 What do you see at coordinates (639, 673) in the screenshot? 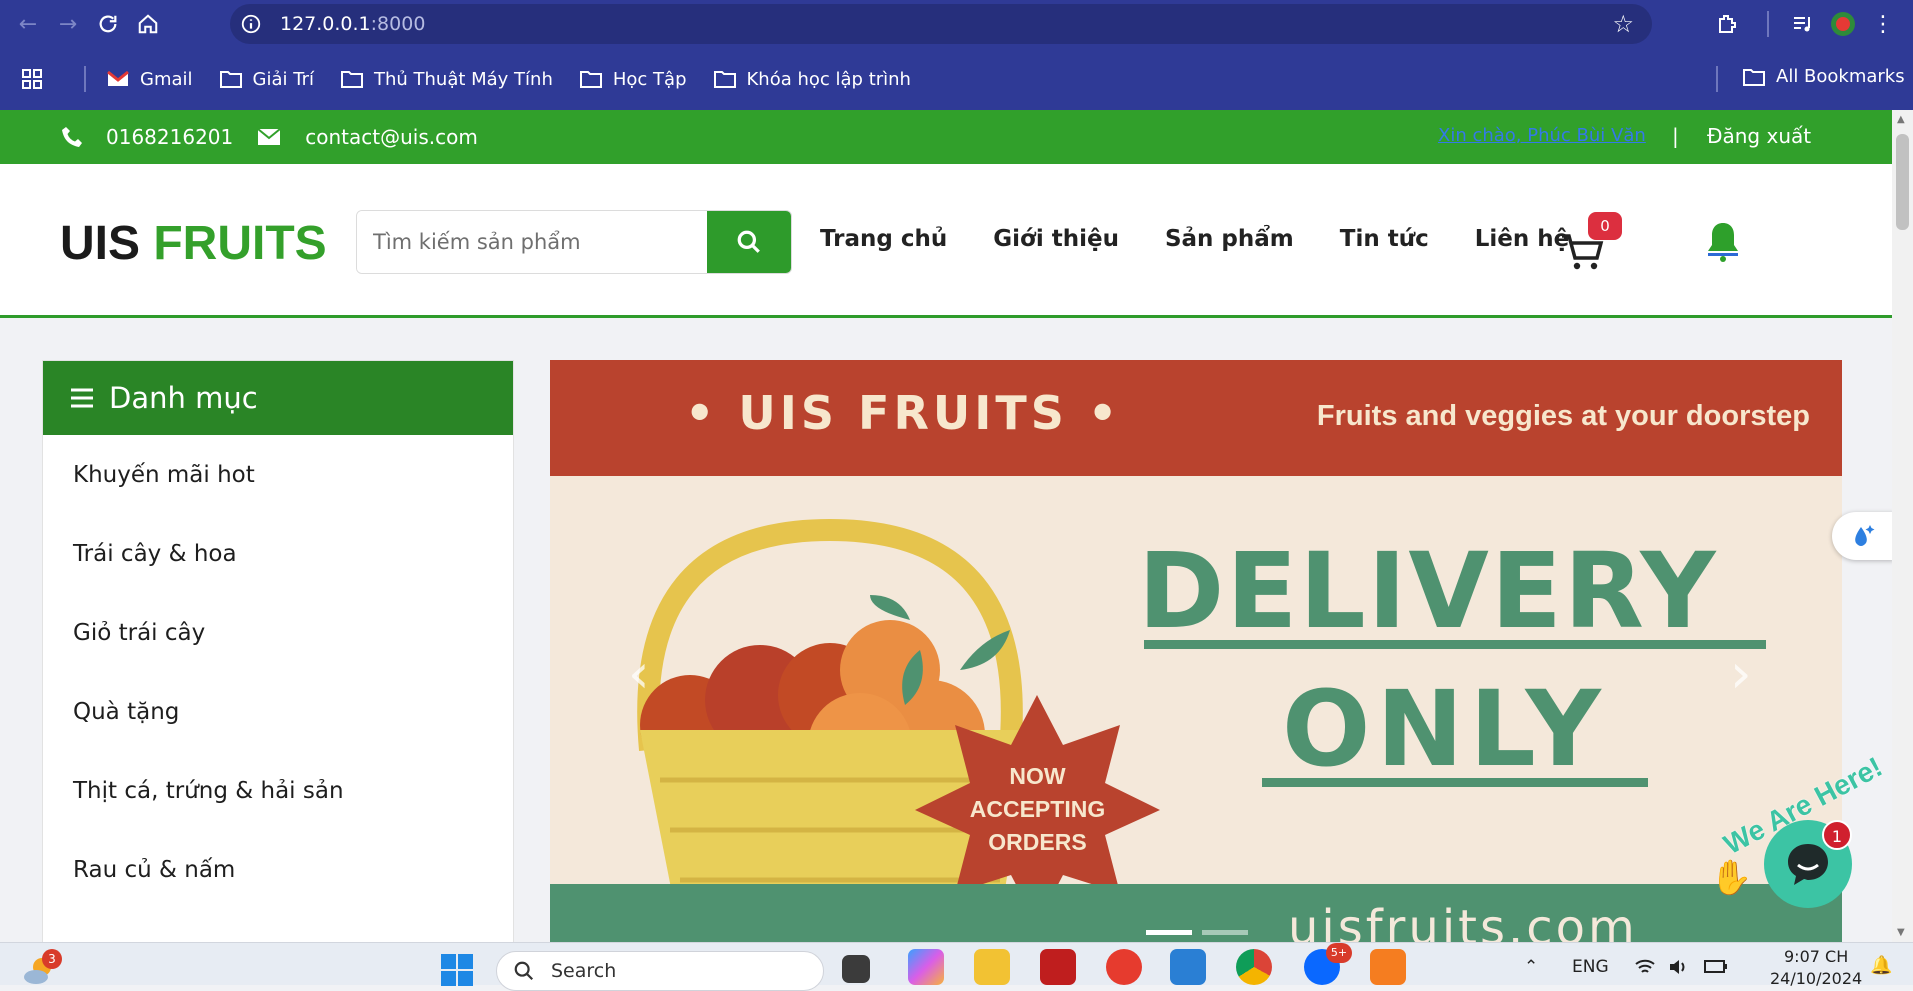
I see `carousel-prev-icon: ‹` at bounding box center [639, 673].